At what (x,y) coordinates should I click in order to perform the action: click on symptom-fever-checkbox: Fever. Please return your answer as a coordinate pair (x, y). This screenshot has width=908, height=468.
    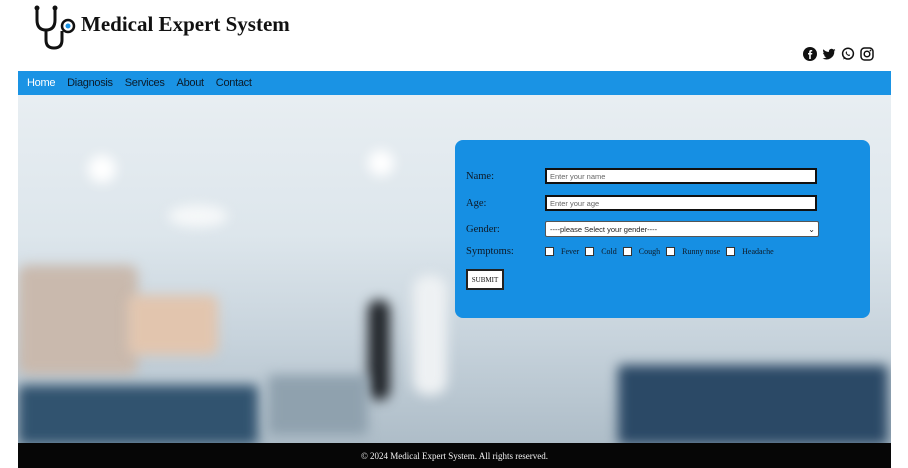
    Looking at the image, I should click on (562, 251).